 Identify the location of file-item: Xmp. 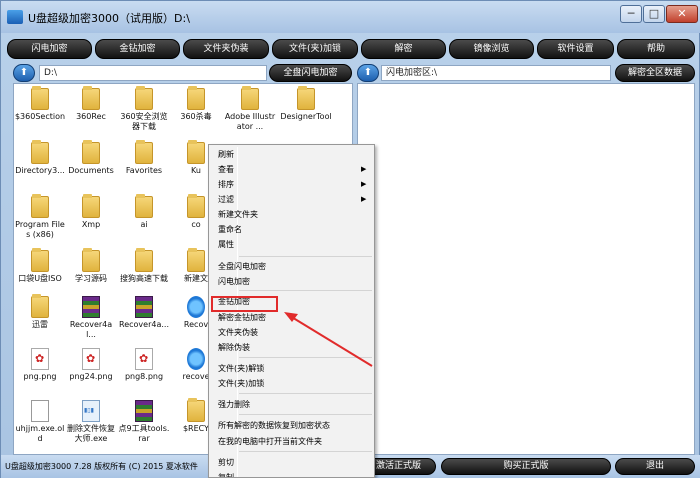
(91, 217).